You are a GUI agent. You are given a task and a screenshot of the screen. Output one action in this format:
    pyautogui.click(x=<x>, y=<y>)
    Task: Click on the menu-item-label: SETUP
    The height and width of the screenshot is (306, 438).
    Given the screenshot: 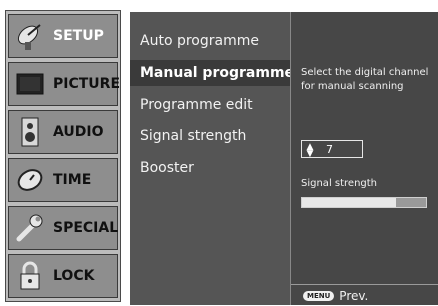 What is the action you would take?
    pyautogui.click(x=78, y=36)
    